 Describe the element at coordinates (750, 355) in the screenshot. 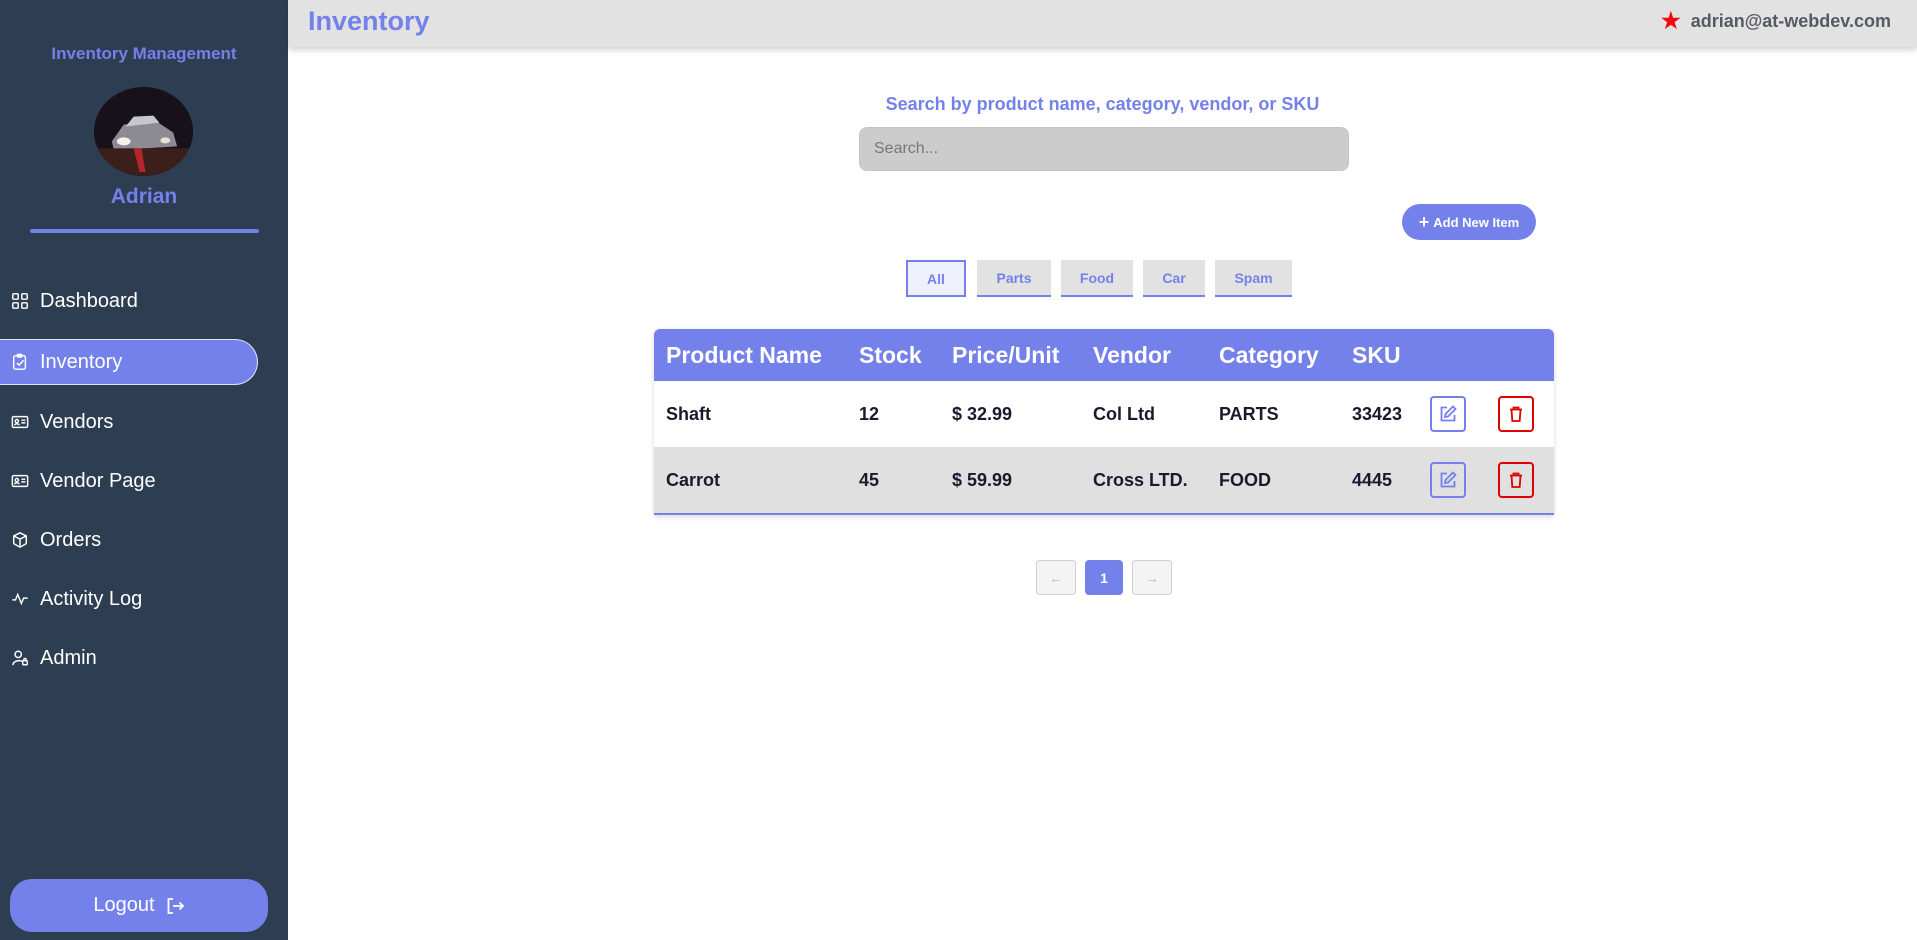

I see `column-header-product-name: Product Name` at that location.